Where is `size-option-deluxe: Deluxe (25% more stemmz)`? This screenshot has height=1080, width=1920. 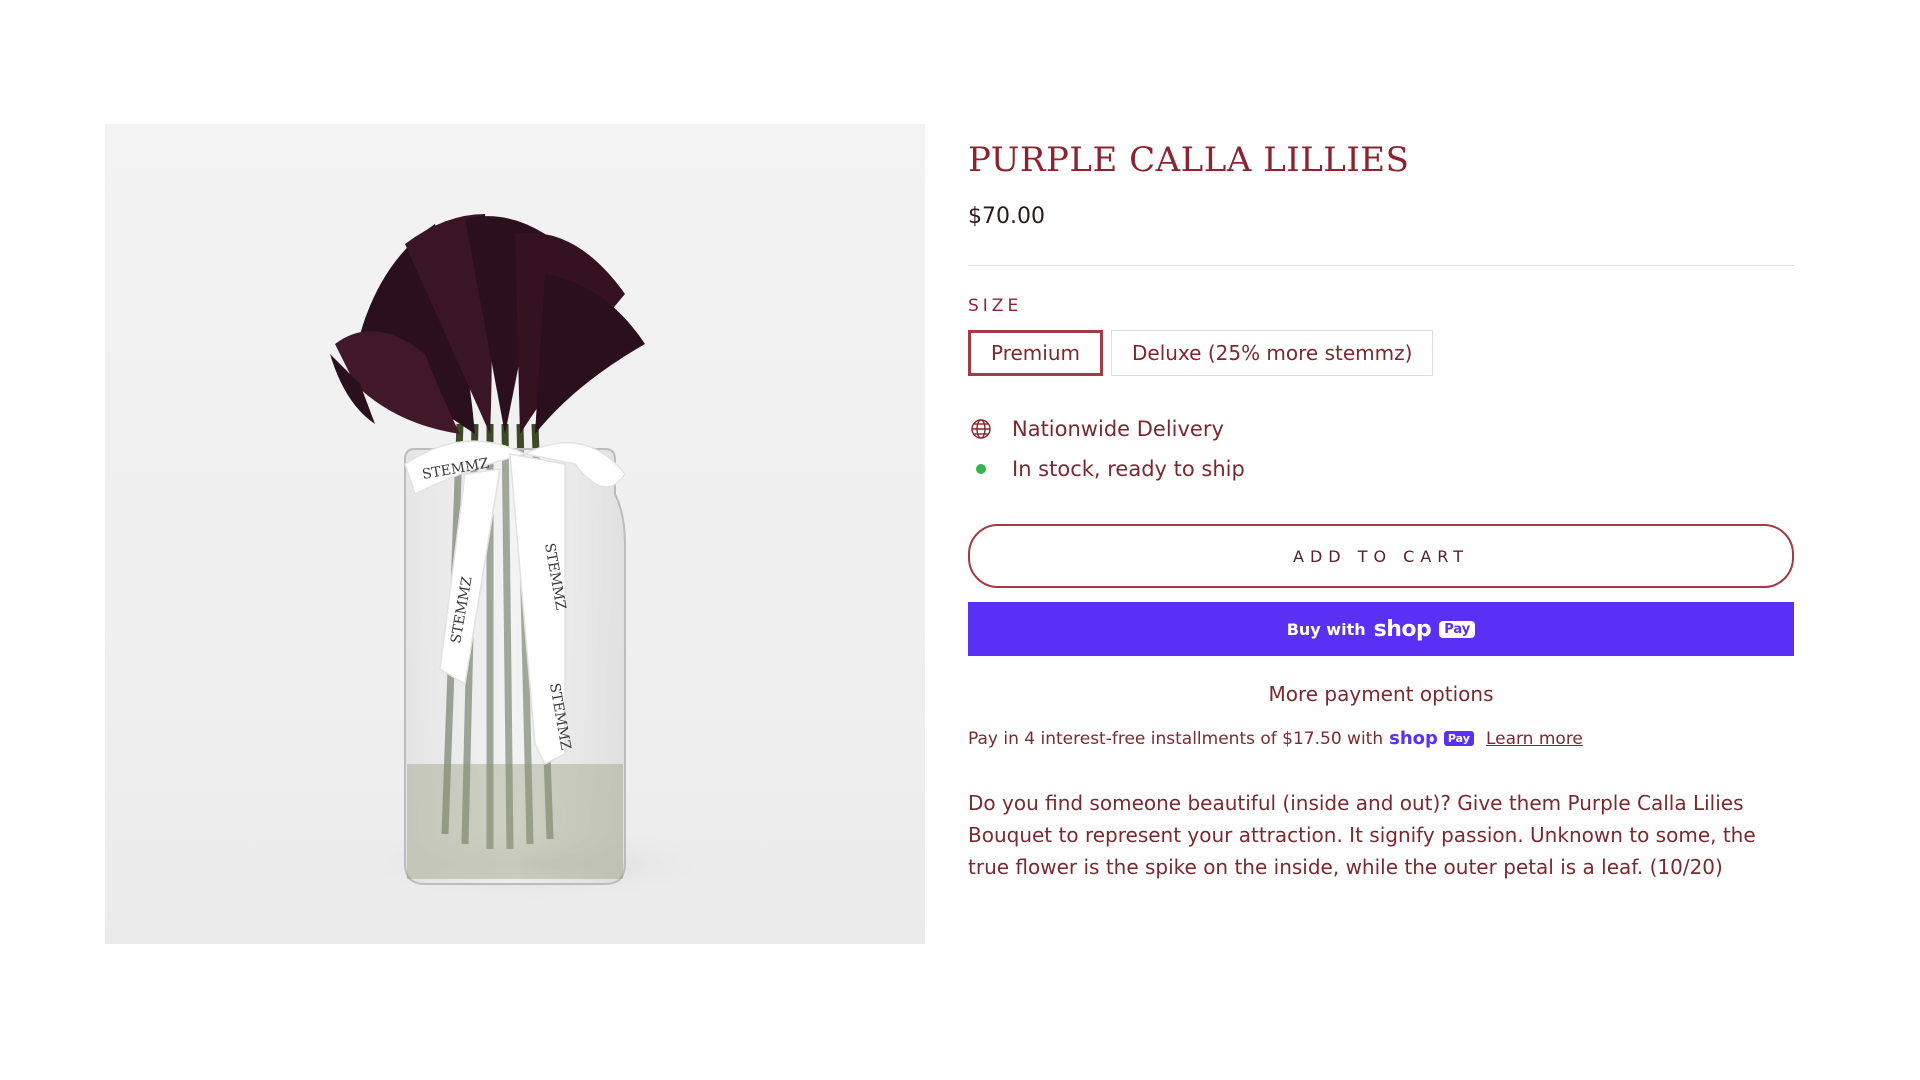
size-option-deluxe: Deluxe (25% more stemmz) is located at coordinates (1272, 353).